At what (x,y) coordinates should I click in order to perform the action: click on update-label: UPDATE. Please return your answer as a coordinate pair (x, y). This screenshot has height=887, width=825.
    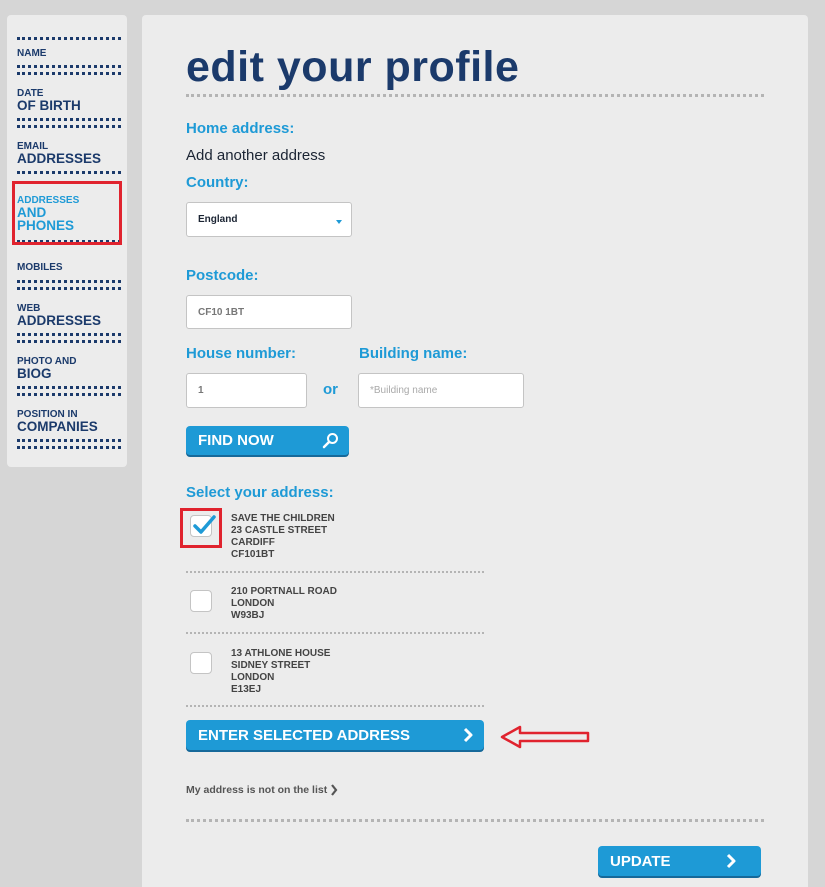
    Looking at the image, I should click on (640, 861).